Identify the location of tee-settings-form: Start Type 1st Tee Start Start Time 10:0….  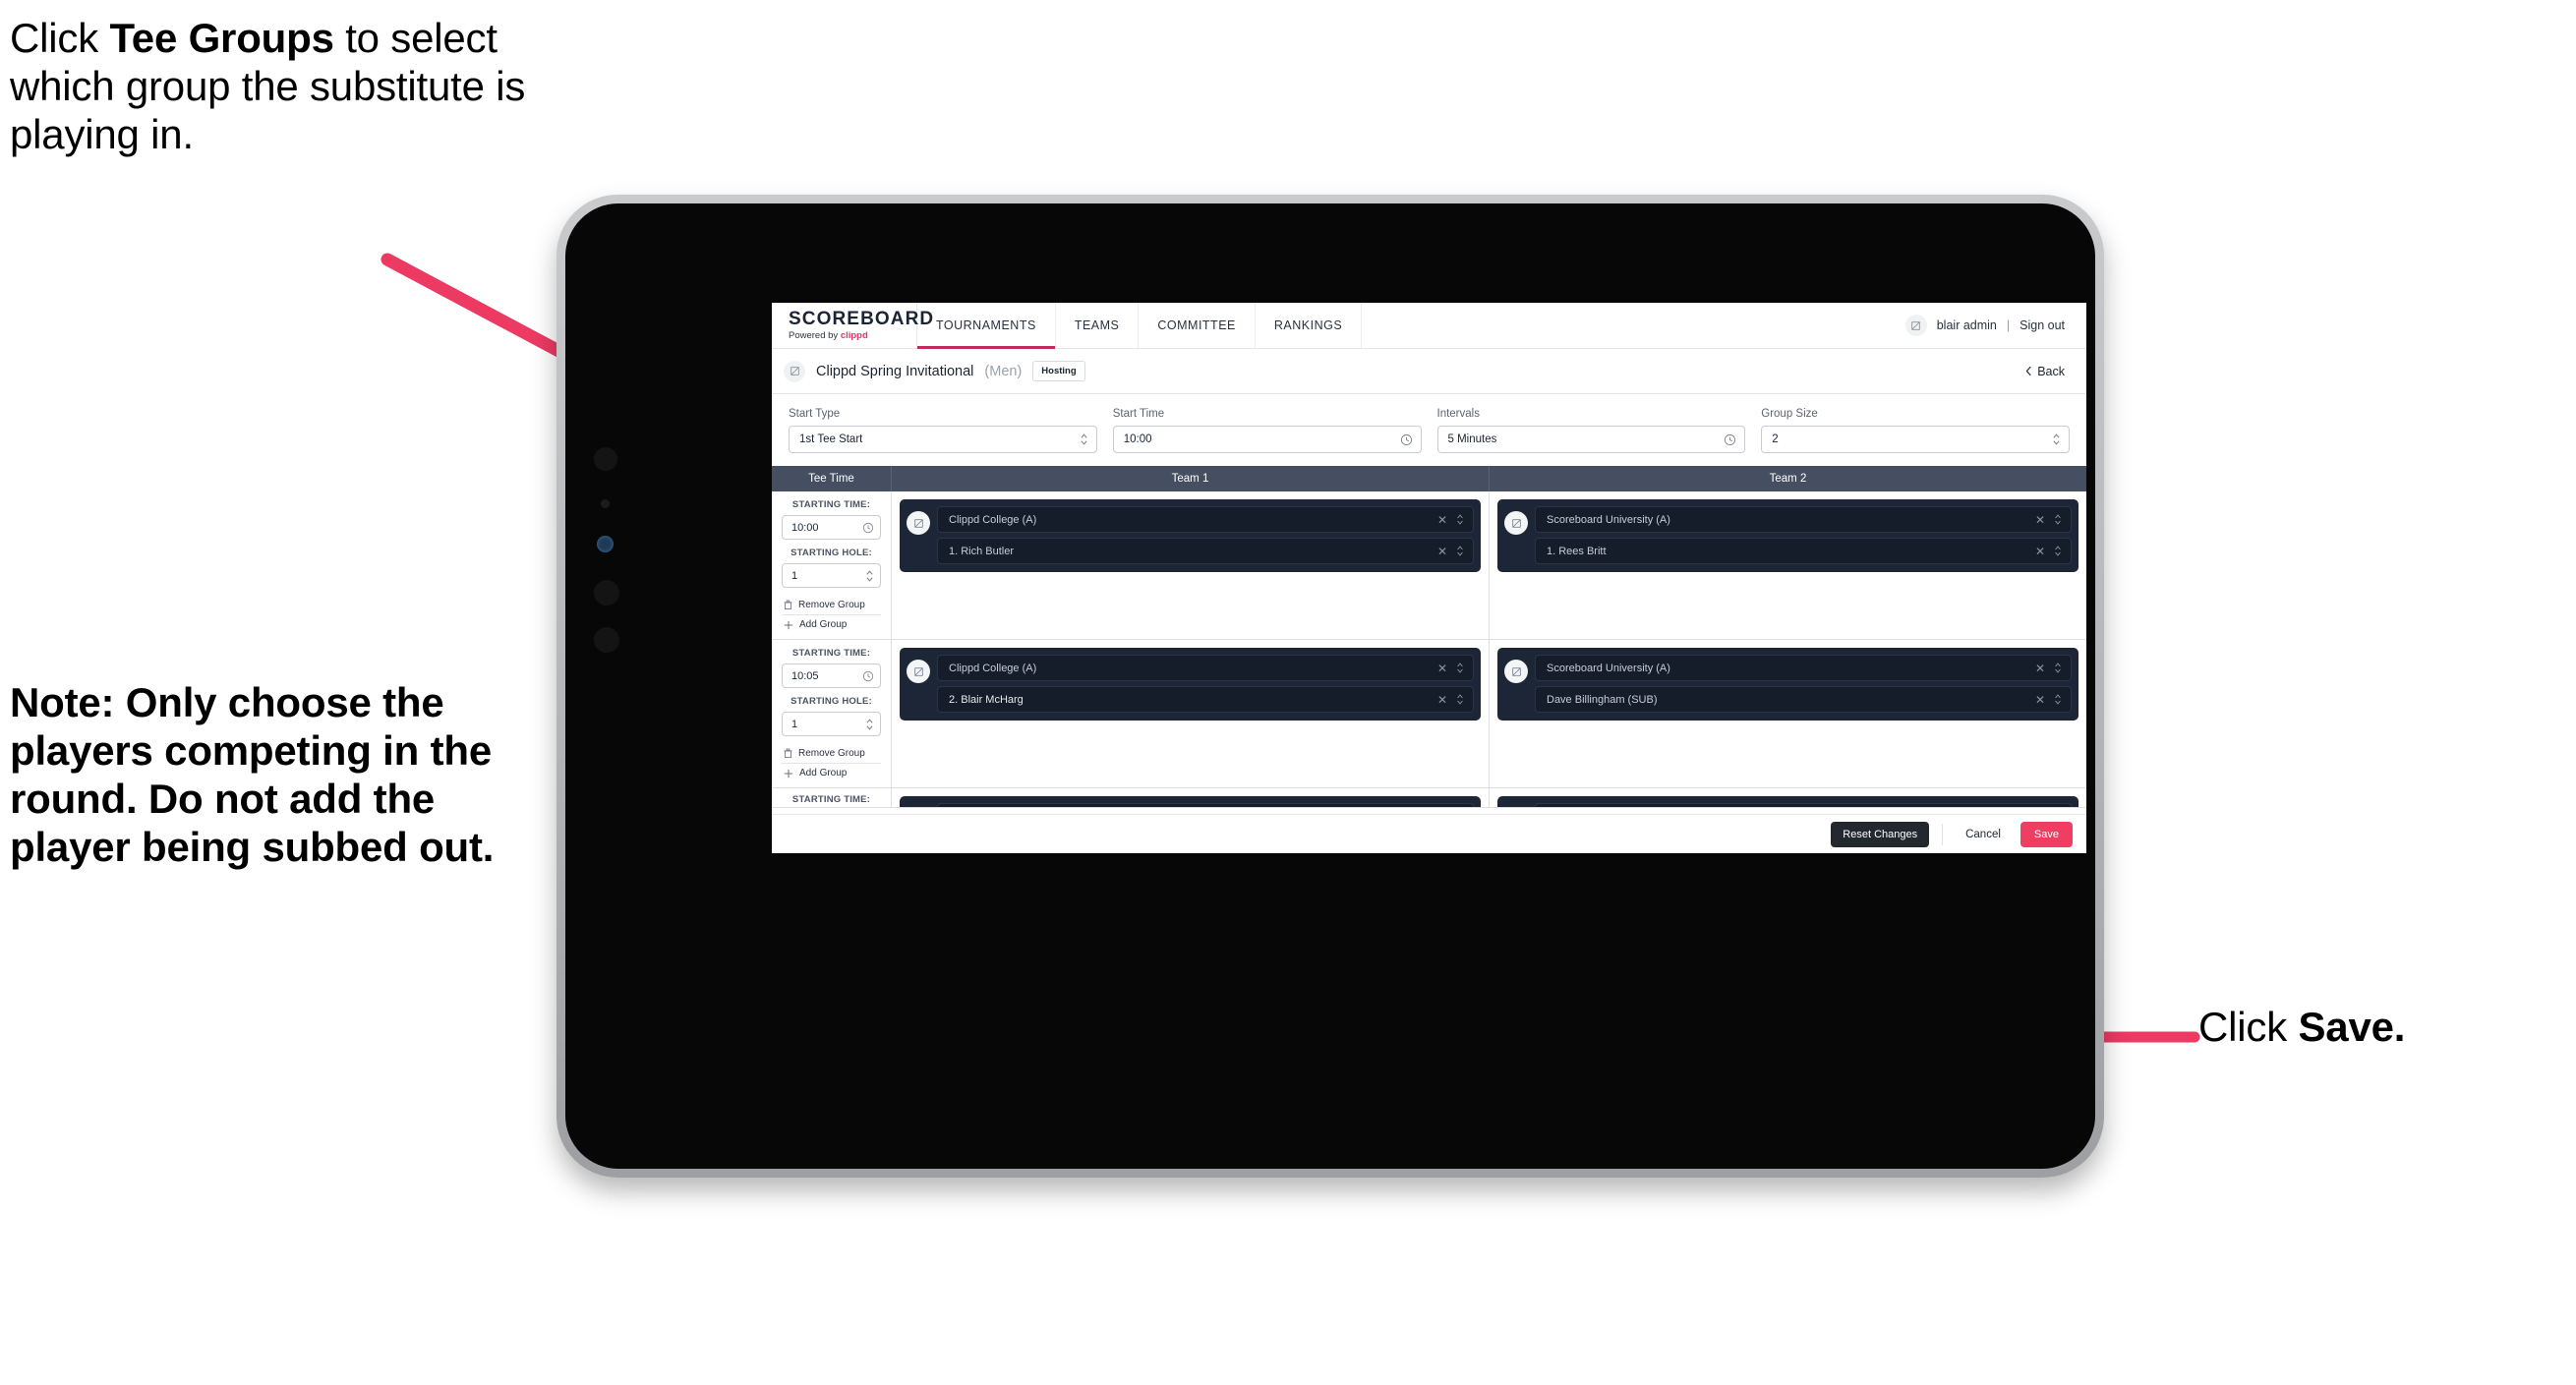
(1429, 430).